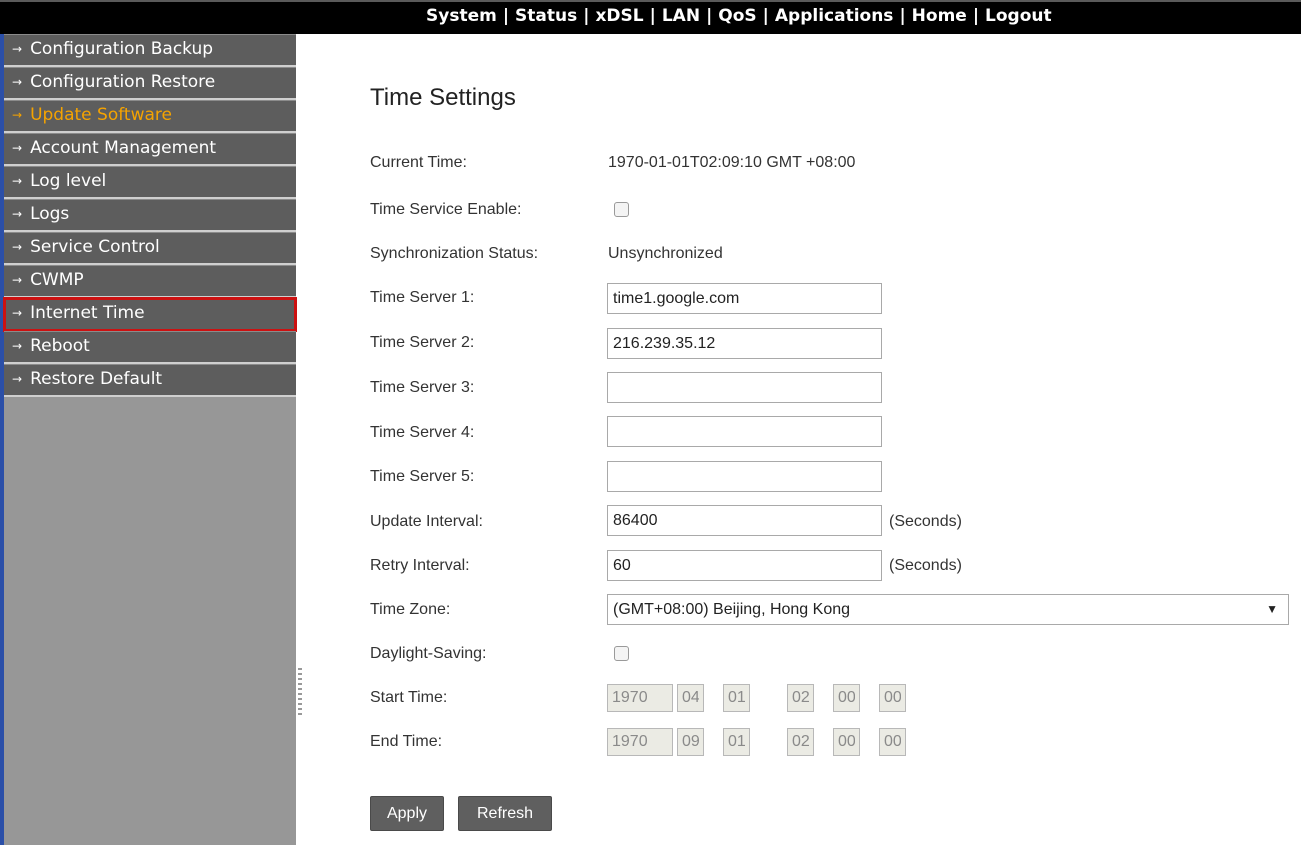 Image resolution: width=1301 pixels, height=845 pixels. Describe the element at coordinates (948, 609) in the screenshot. I see `time-zone-select: (GMT+08:00) Beijing, Hong Kong ▼` at that location.